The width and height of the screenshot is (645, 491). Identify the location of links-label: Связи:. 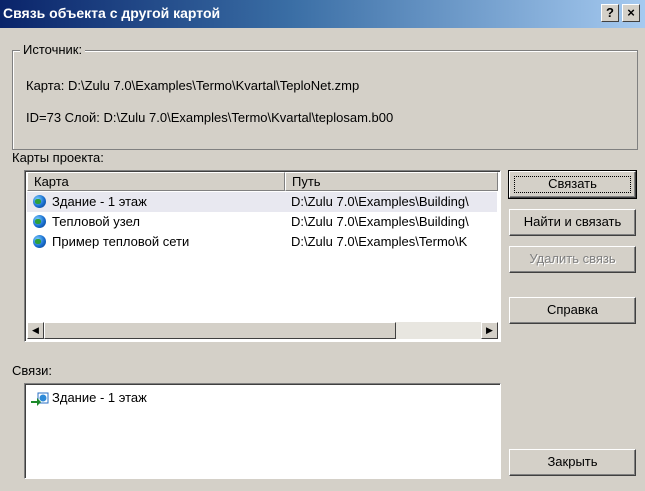
(32, 370).